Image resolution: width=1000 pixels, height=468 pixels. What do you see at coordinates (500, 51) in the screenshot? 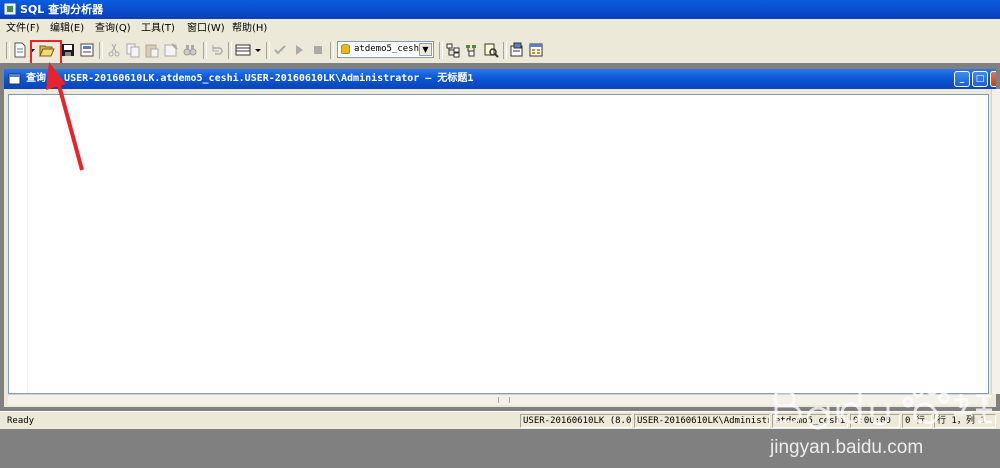
I see `toolbar: atdemo5_ceshi ▼` at bounding box center [500, 51].